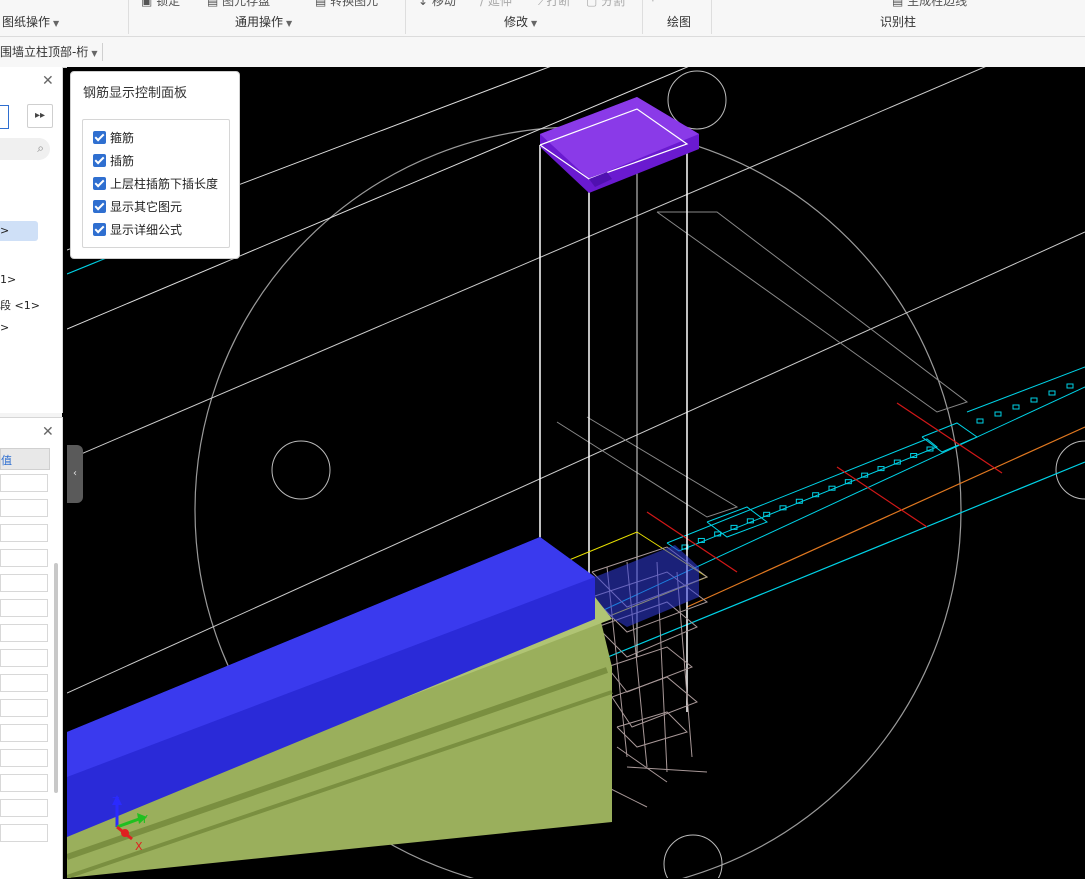  I want to click on ribbon-group-identify-column-label: 识别柱, so click(898, 22).